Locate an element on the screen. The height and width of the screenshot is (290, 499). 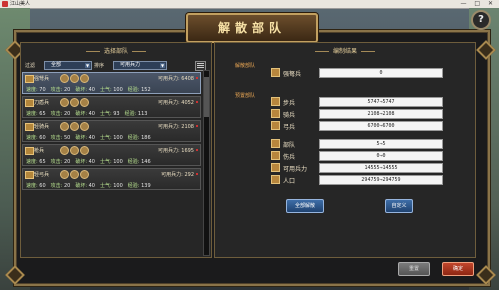
filter-select: 全部 ▼ is located at coordinates (68, 65).